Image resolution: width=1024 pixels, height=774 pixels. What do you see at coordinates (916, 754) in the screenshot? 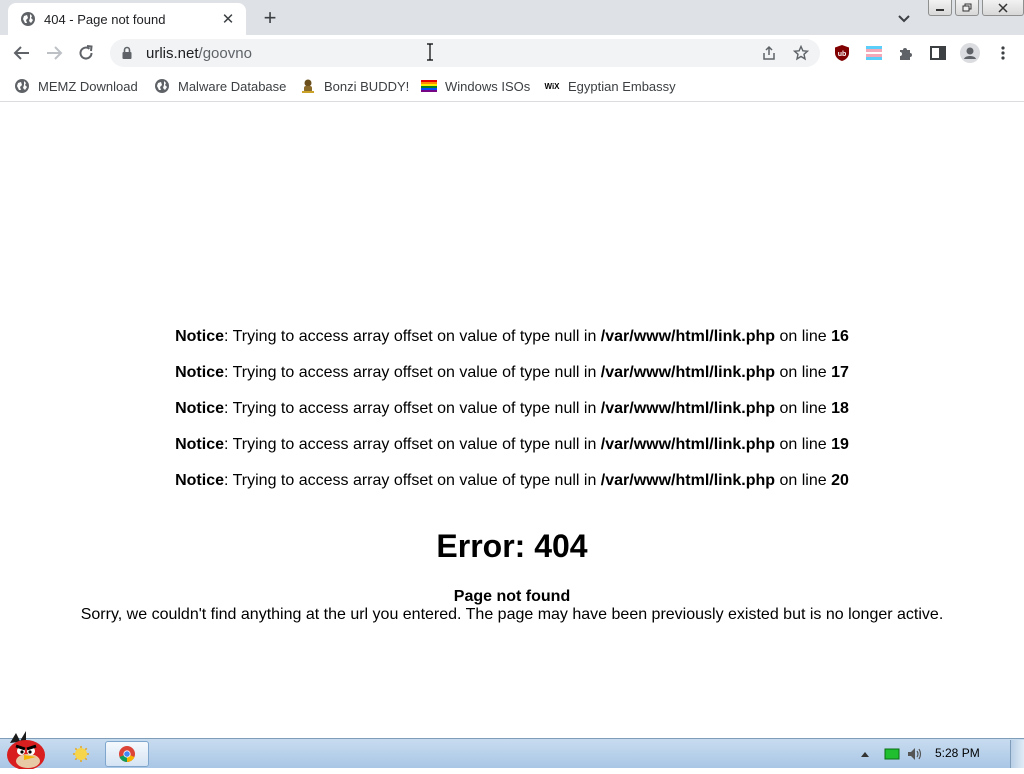
I see `volume-icon` at bounding box center [916, 754].